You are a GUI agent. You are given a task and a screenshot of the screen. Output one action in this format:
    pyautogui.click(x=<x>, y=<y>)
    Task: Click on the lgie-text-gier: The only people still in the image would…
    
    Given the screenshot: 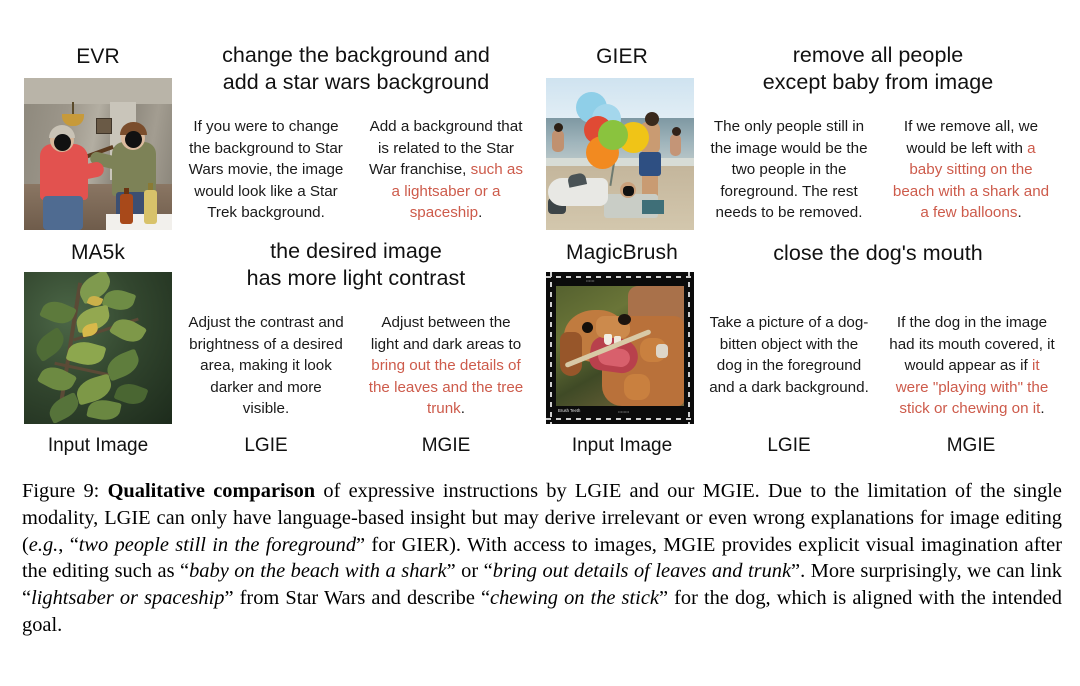 What is the action you would take?
    pyautogui.click(x=789, y=169)
    